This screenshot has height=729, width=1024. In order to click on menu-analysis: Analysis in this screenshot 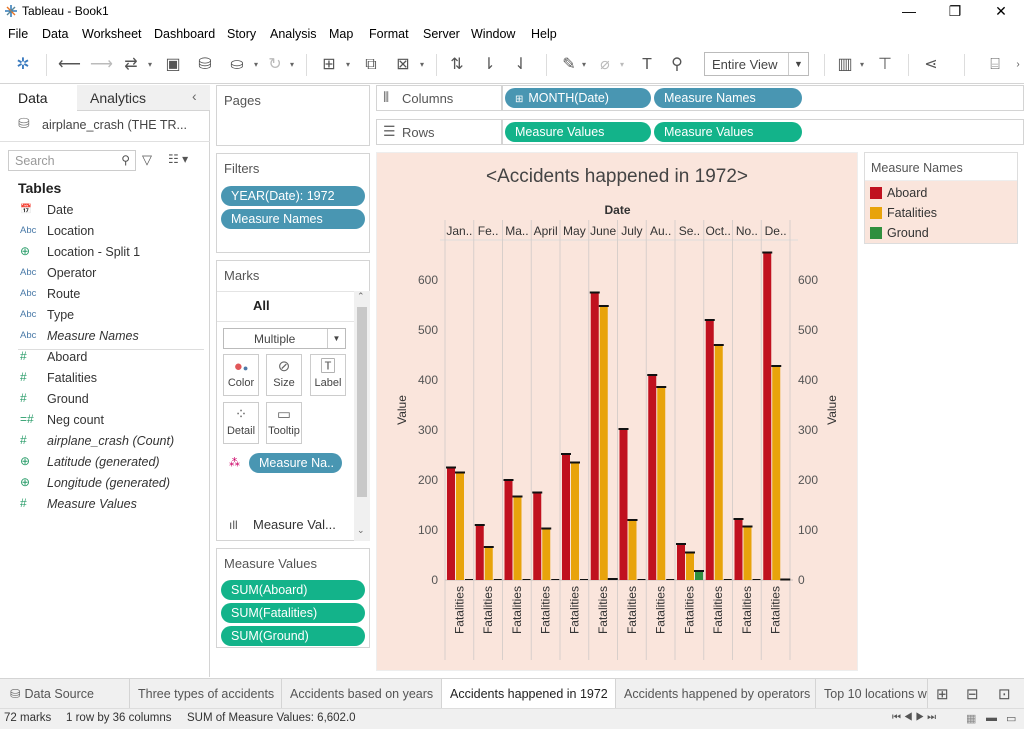, I will do `click(293, 34)`.